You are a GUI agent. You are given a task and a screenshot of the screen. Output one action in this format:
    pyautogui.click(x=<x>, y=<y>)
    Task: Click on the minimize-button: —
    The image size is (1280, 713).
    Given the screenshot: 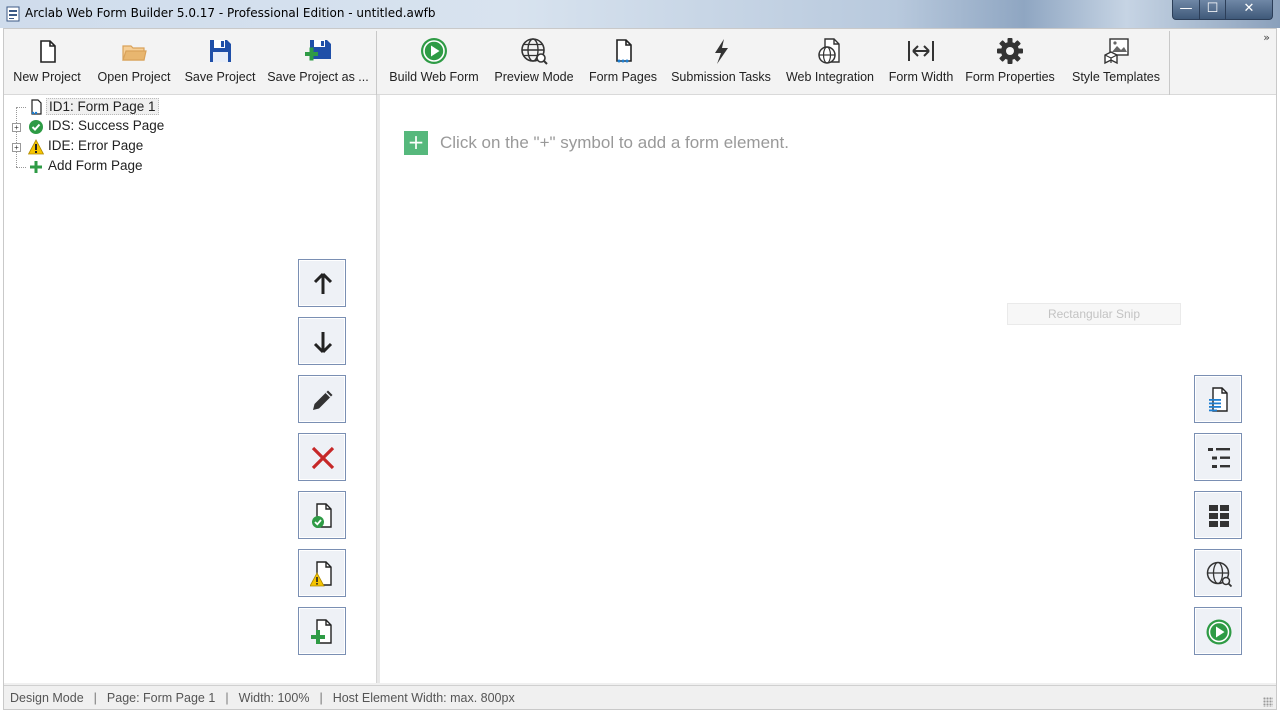 What is the action you would take?
    pyautogui.click(x=1186, y=10)
    